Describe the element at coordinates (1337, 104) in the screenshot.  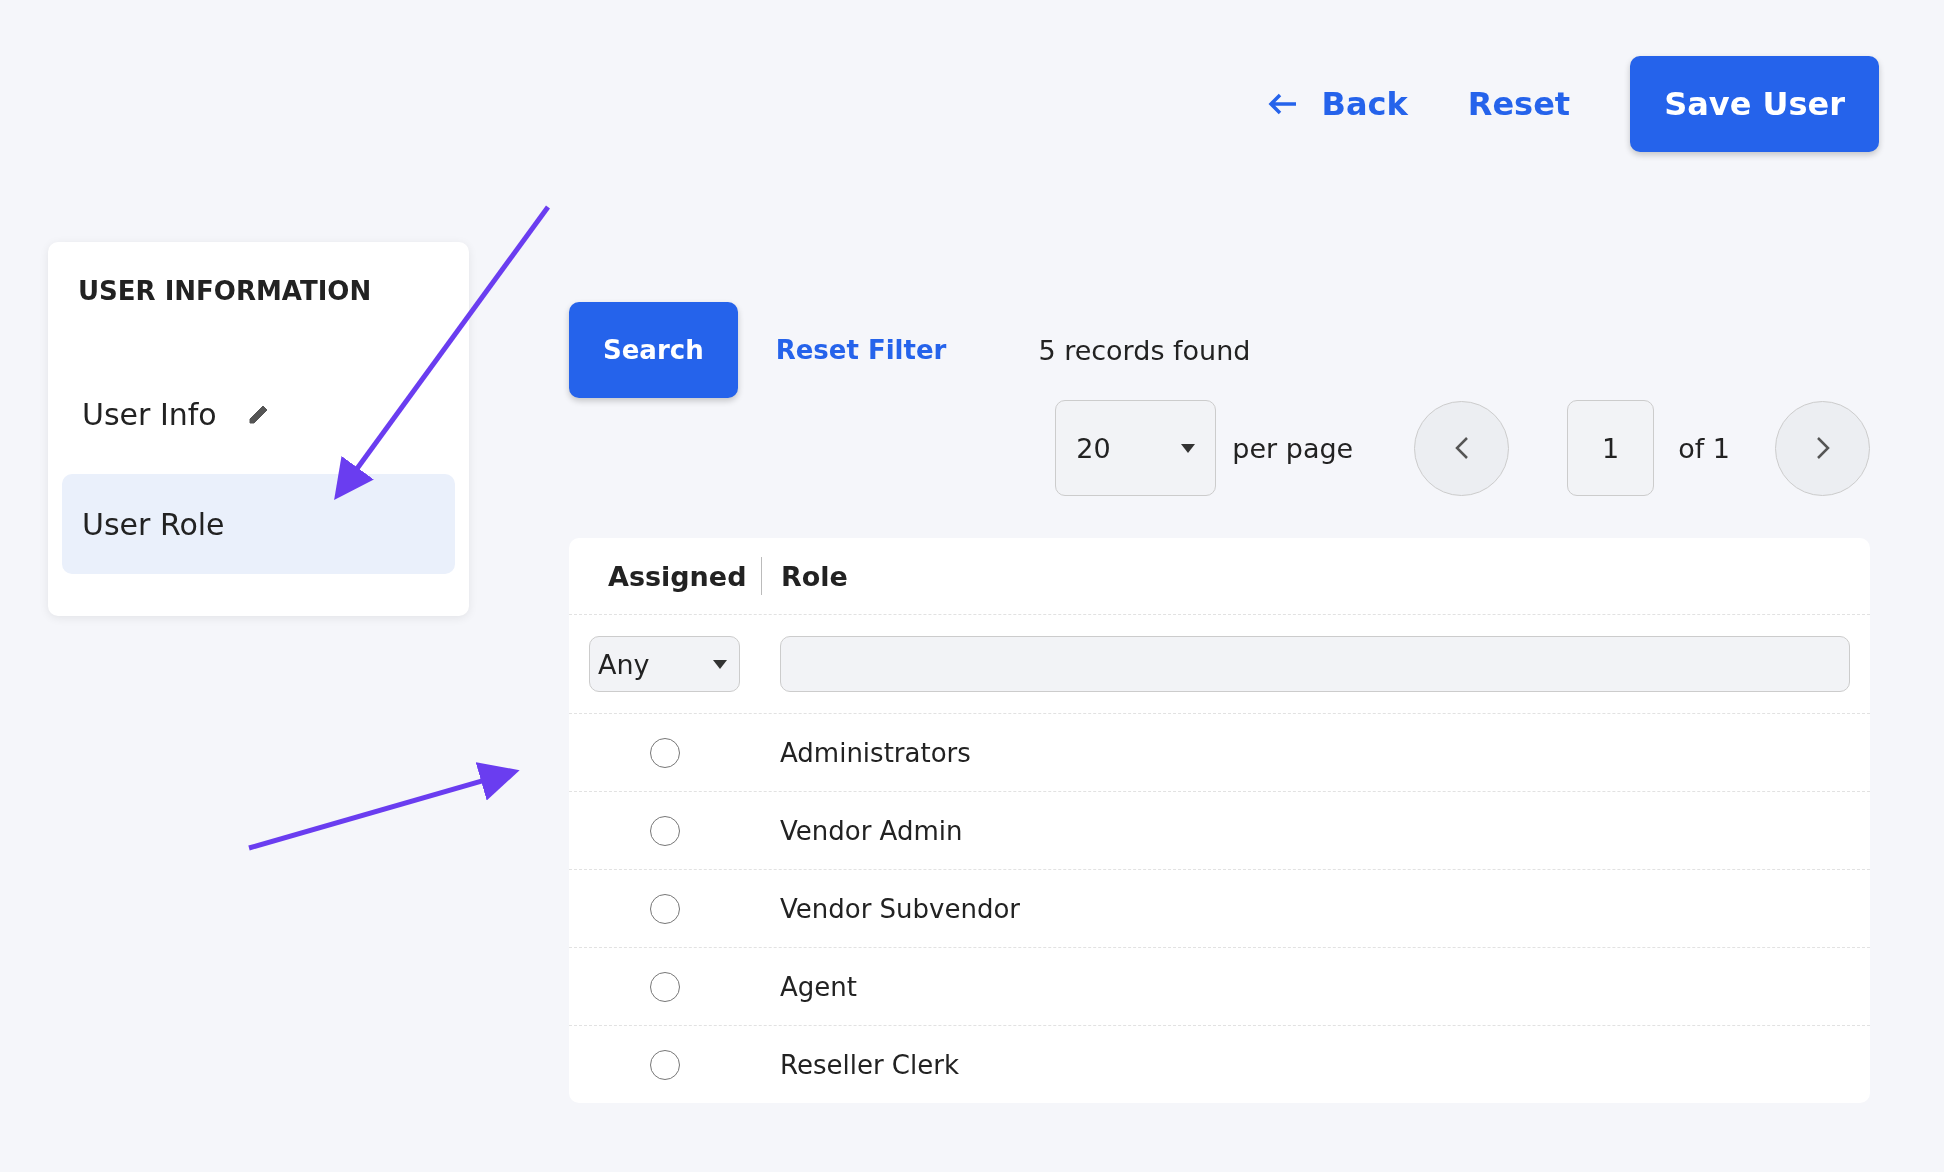
I see `back-button: Back` at that location.